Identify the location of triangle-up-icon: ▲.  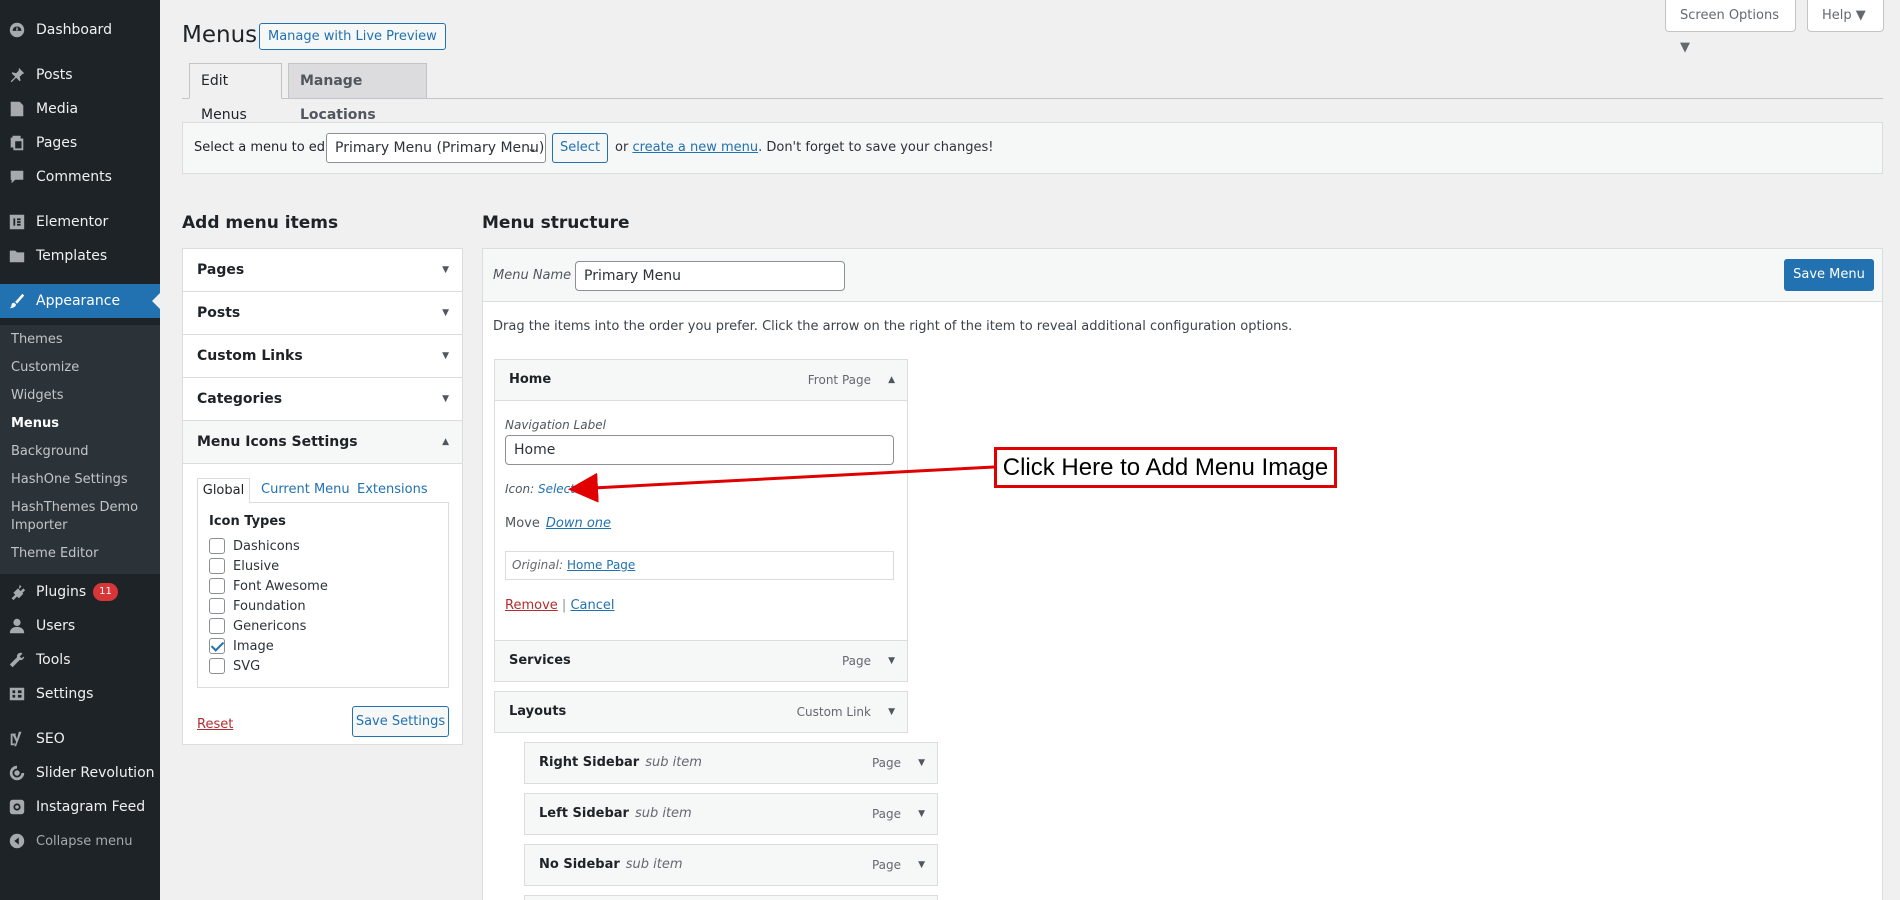
(891, 380).